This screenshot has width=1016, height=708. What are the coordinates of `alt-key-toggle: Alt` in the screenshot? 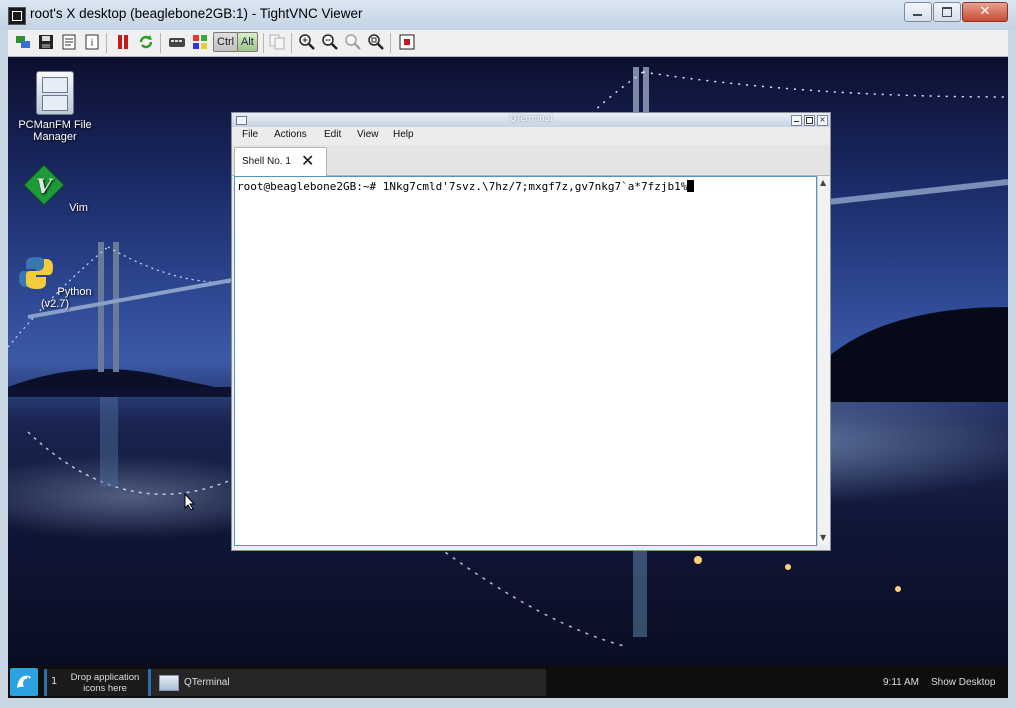 It's located at (247, 42).